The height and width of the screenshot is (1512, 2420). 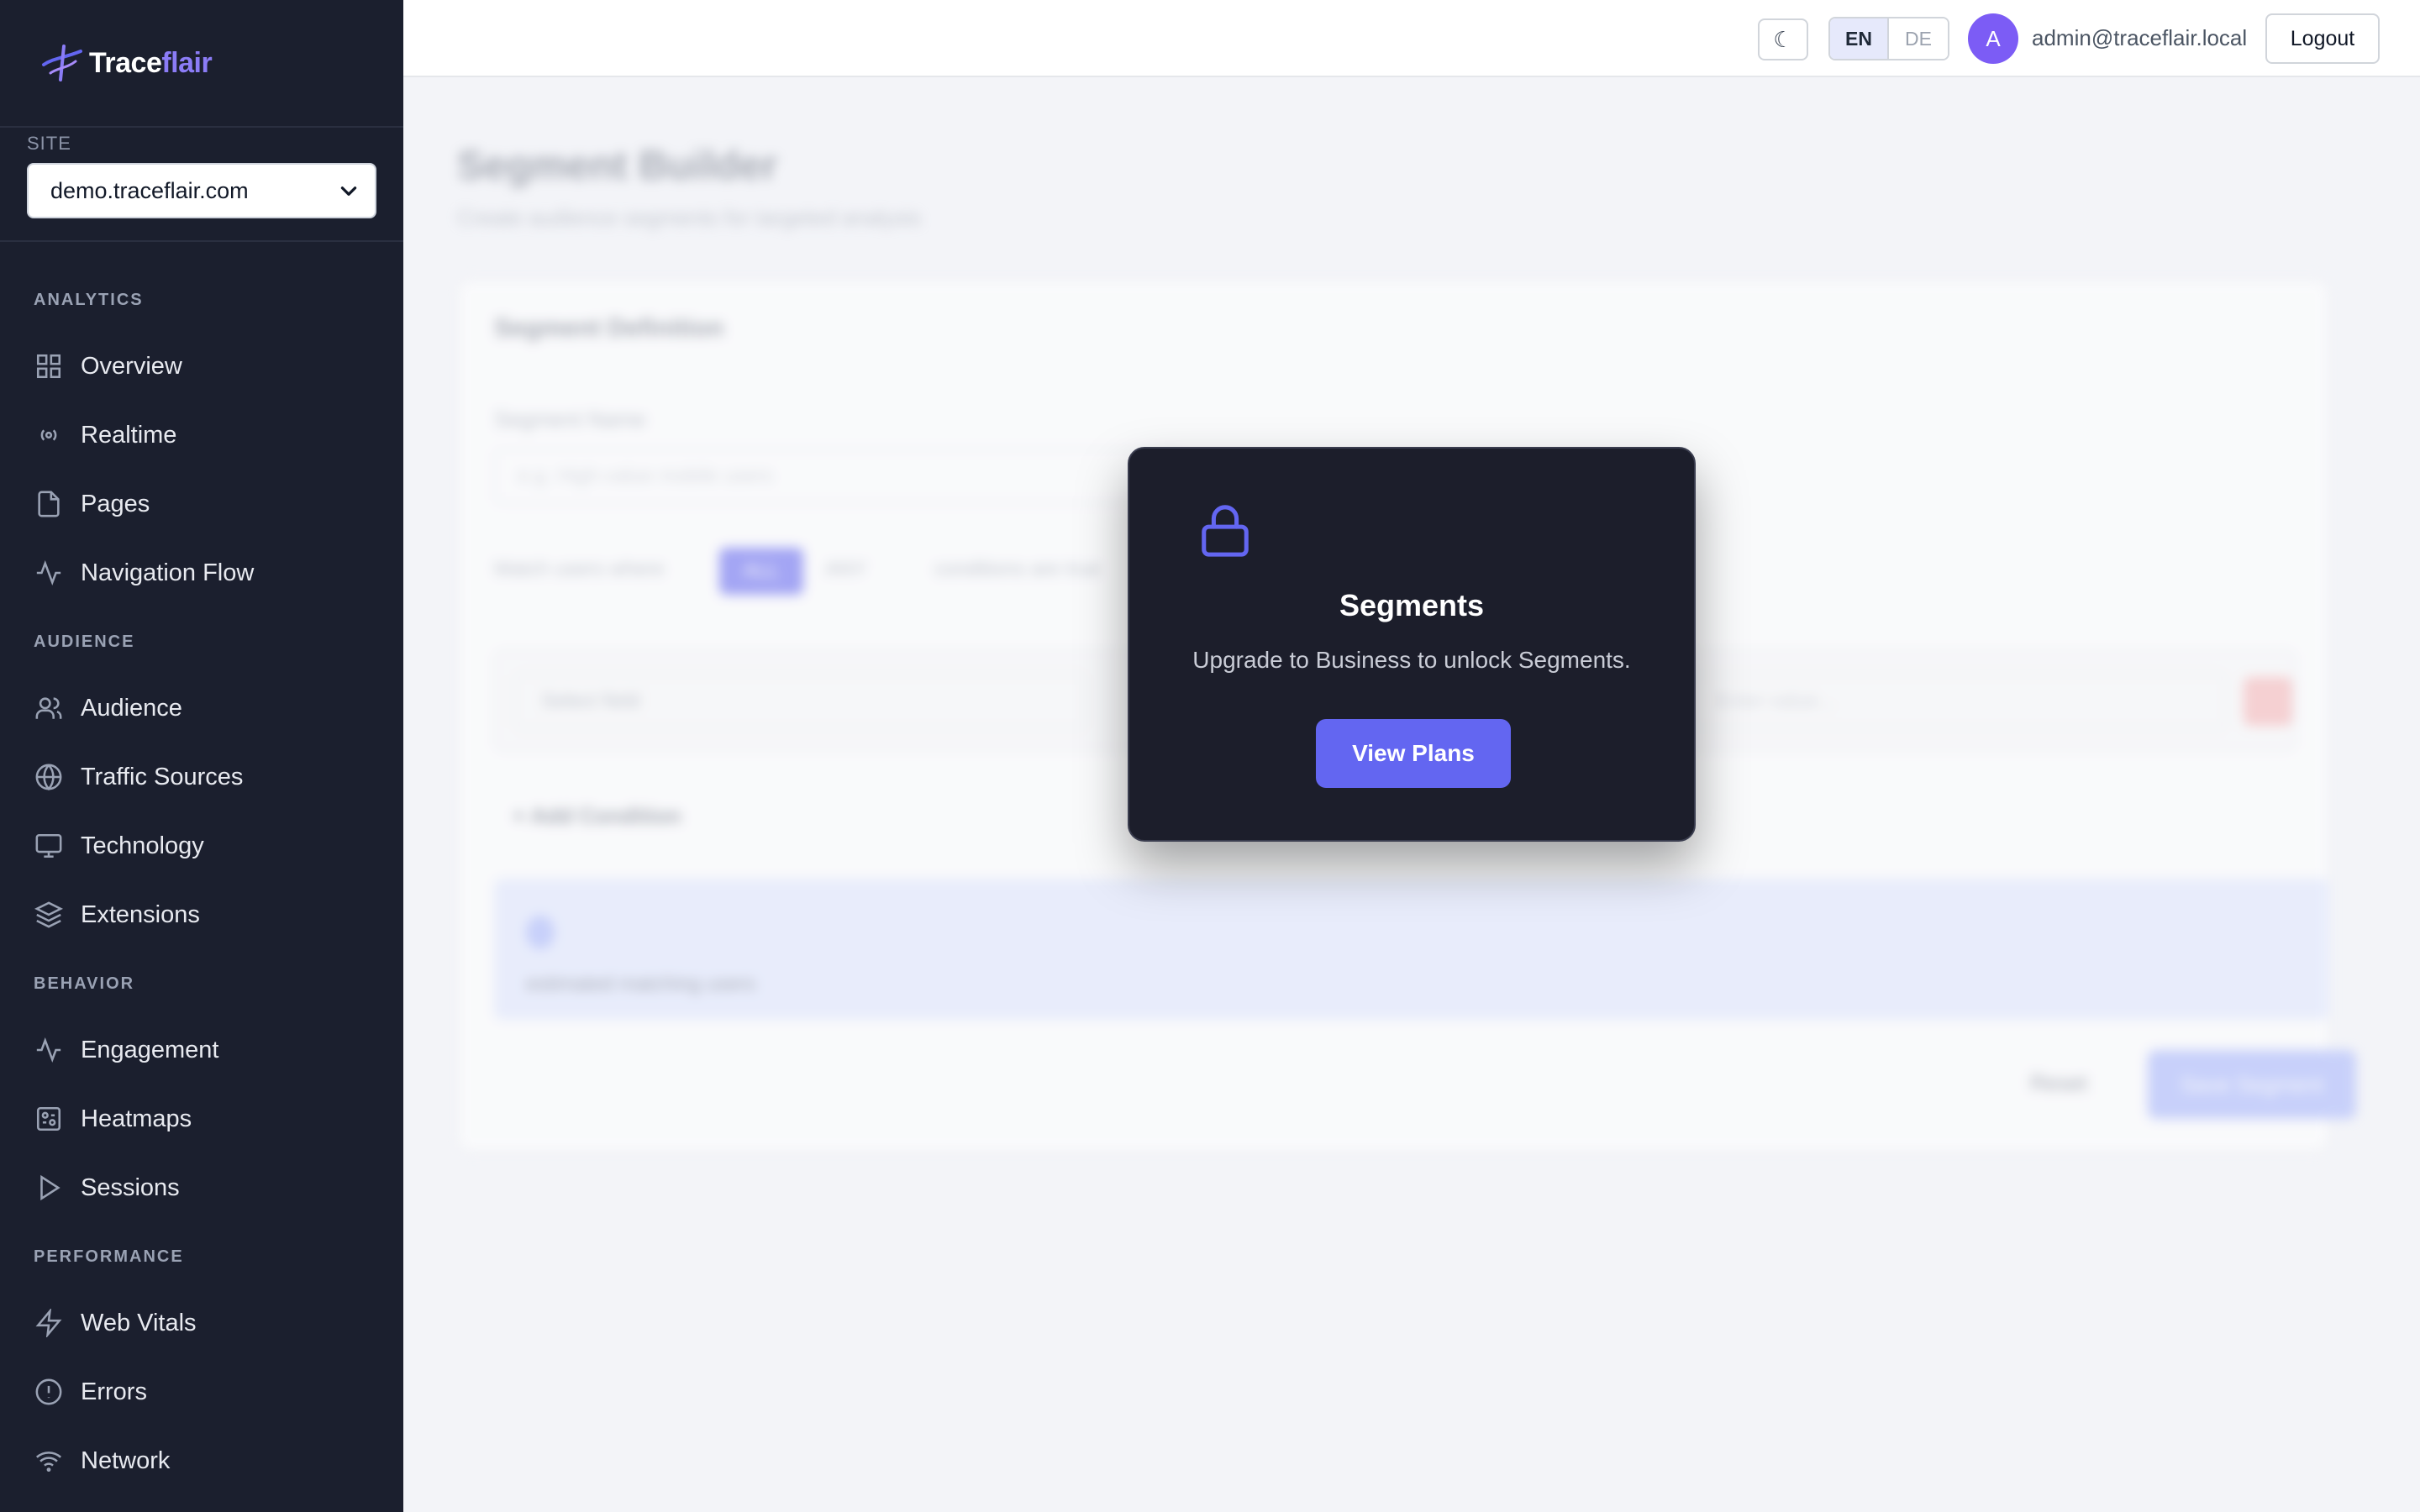 What do you see at coordinates (126, 1460) in the screenshot?
I see `sidebar-item-label: Network` at bounding box center [126, 1460].